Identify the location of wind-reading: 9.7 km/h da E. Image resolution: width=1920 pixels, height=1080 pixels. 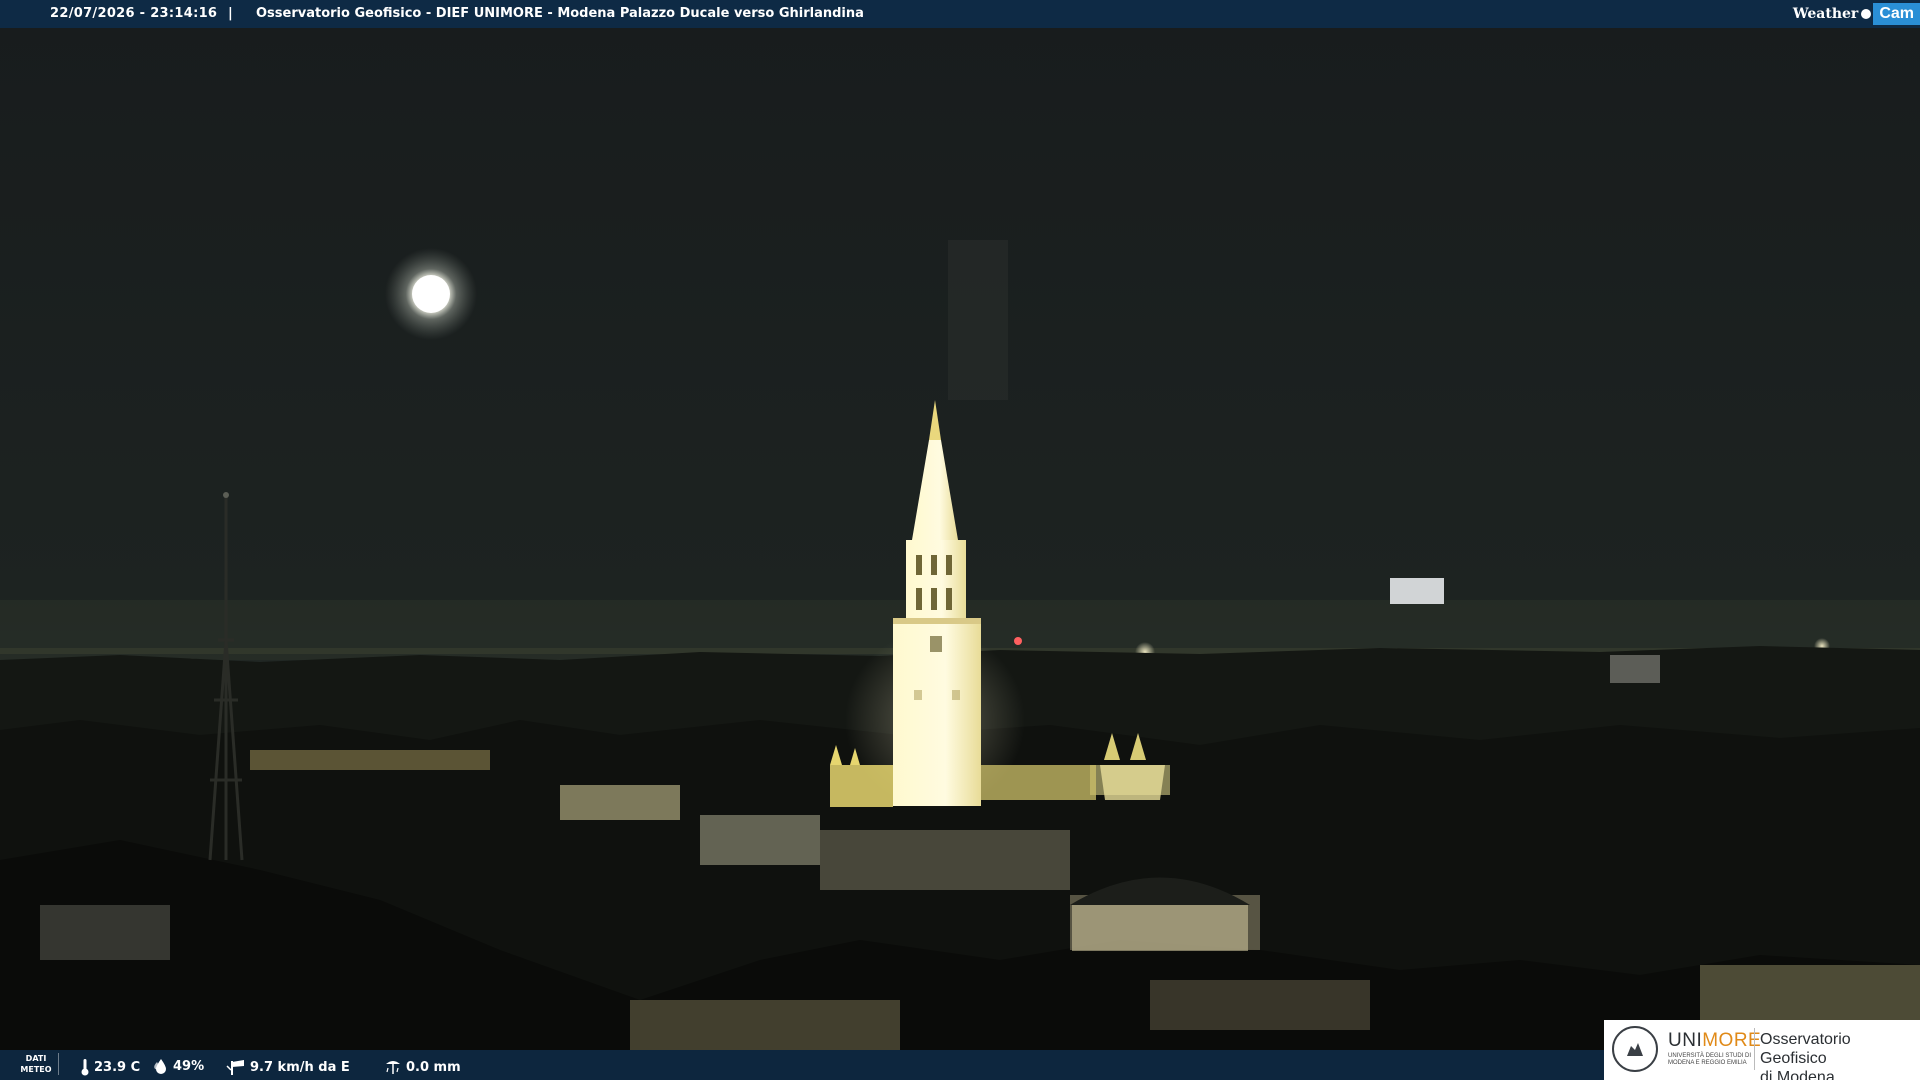
(288, 1067).